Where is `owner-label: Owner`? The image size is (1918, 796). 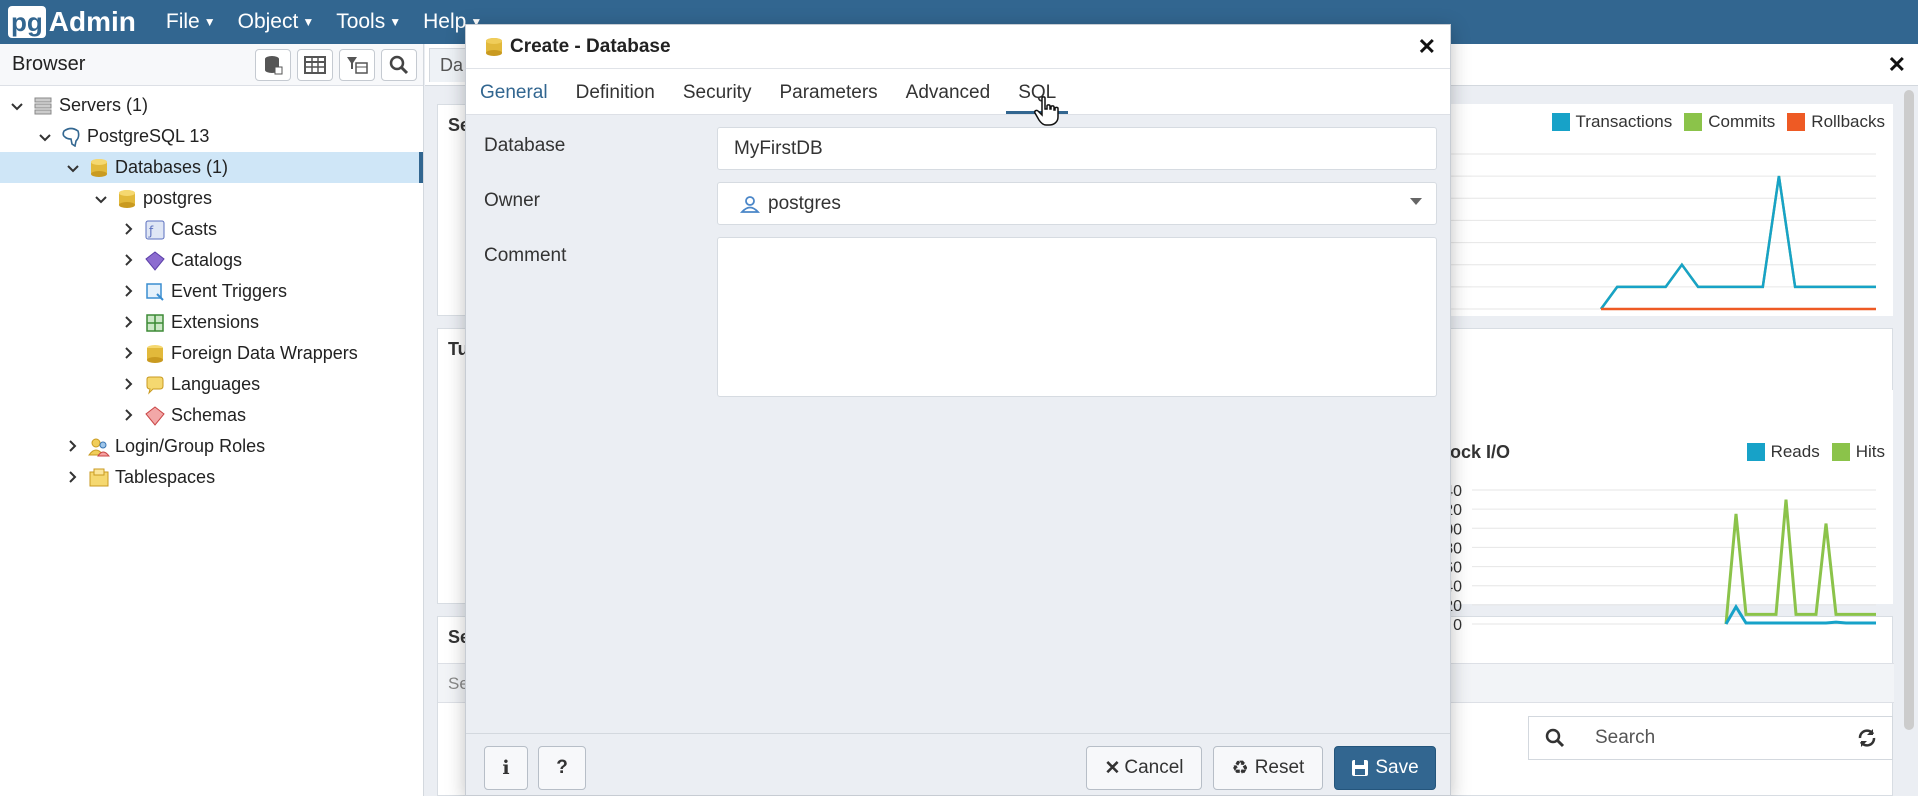 owner-label: Owner is located at coordinates (512, 200).